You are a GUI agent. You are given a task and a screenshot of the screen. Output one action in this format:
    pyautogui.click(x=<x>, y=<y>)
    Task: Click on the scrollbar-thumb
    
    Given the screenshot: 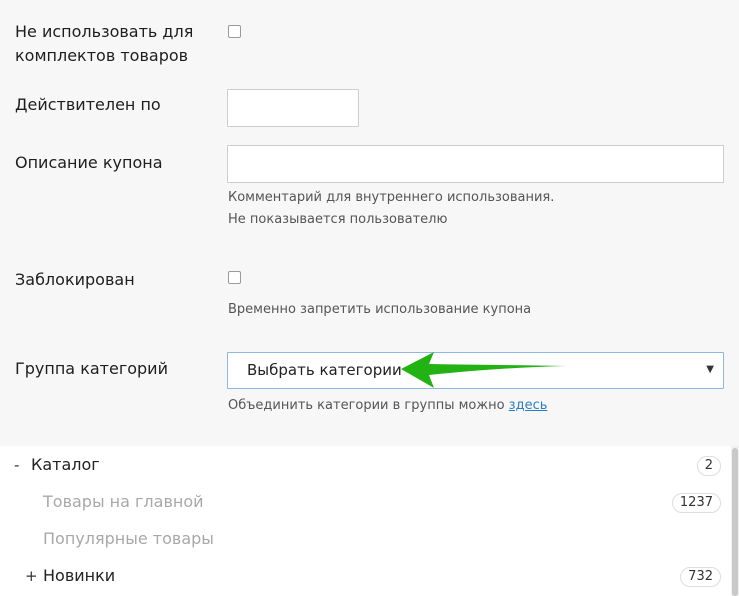 What is the action you would take?
    pyautogui.click(x=735, y=522)
    